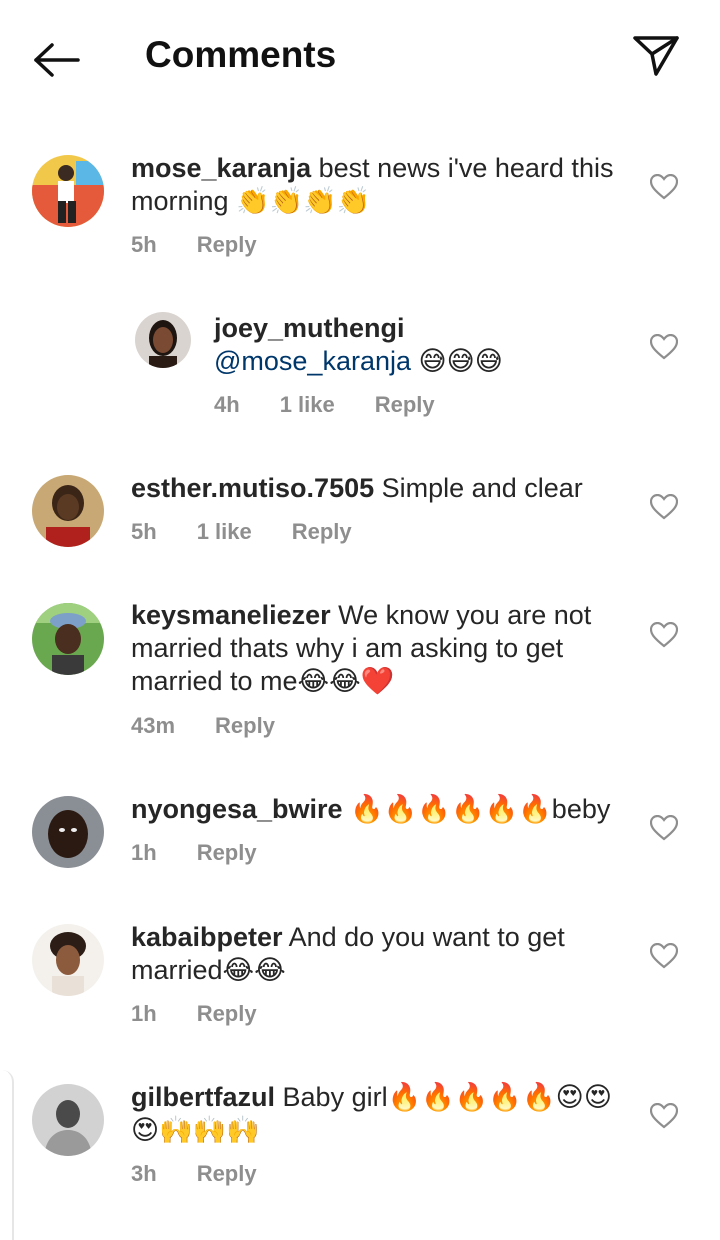  Describe the element at coordinates (424, 328) in the screenshot. I see `comment-username: joey_muthengi` at that location.